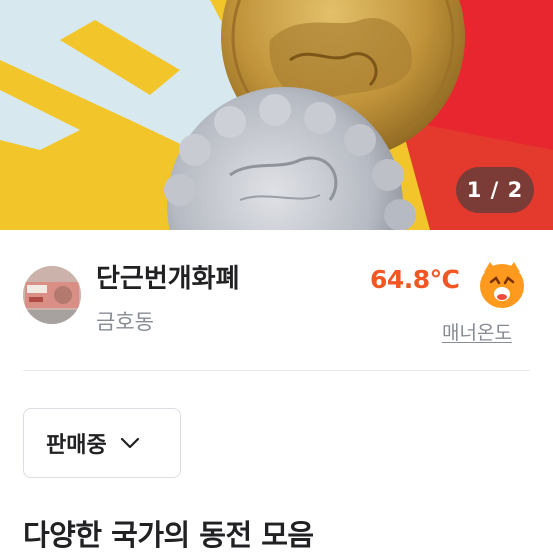  What do you see at coordinates (125, 322) in the screenshot?
I see `seller-location: 금호동` at bounding box center [125, 322].